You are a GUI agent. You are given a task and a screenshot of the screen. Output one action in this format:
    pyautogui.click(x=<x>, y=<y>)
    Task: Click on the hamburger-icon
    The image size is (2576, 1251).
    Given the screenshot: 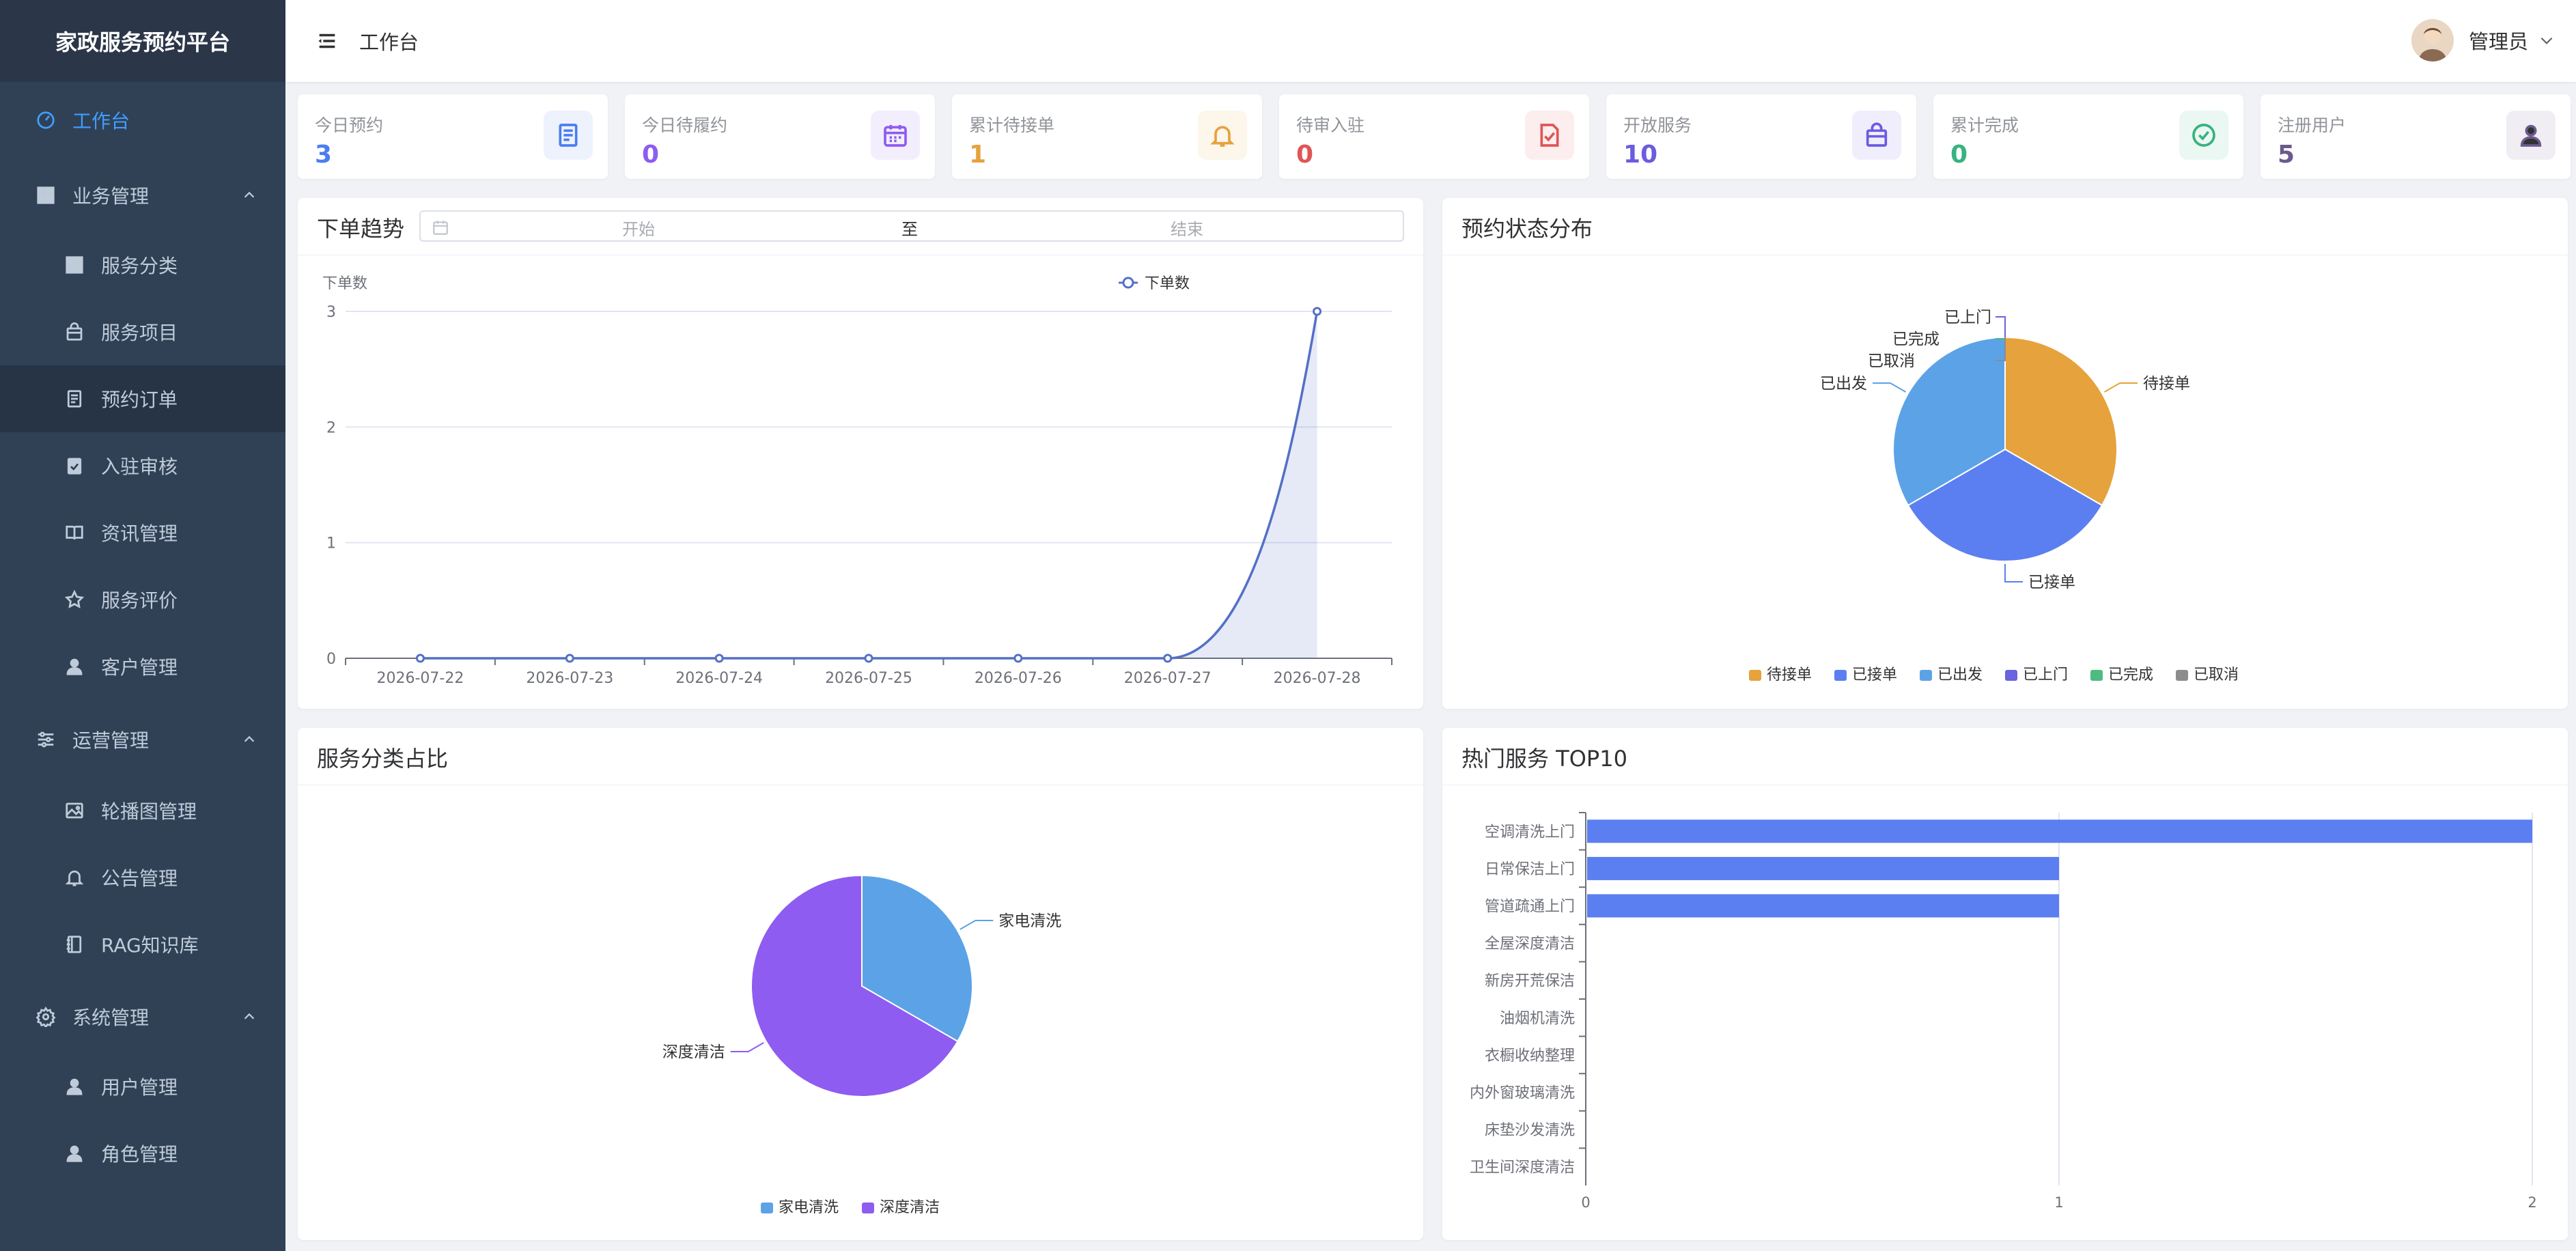 What is the action you would take?
    pyautogui.click(x=327, y=41)
    